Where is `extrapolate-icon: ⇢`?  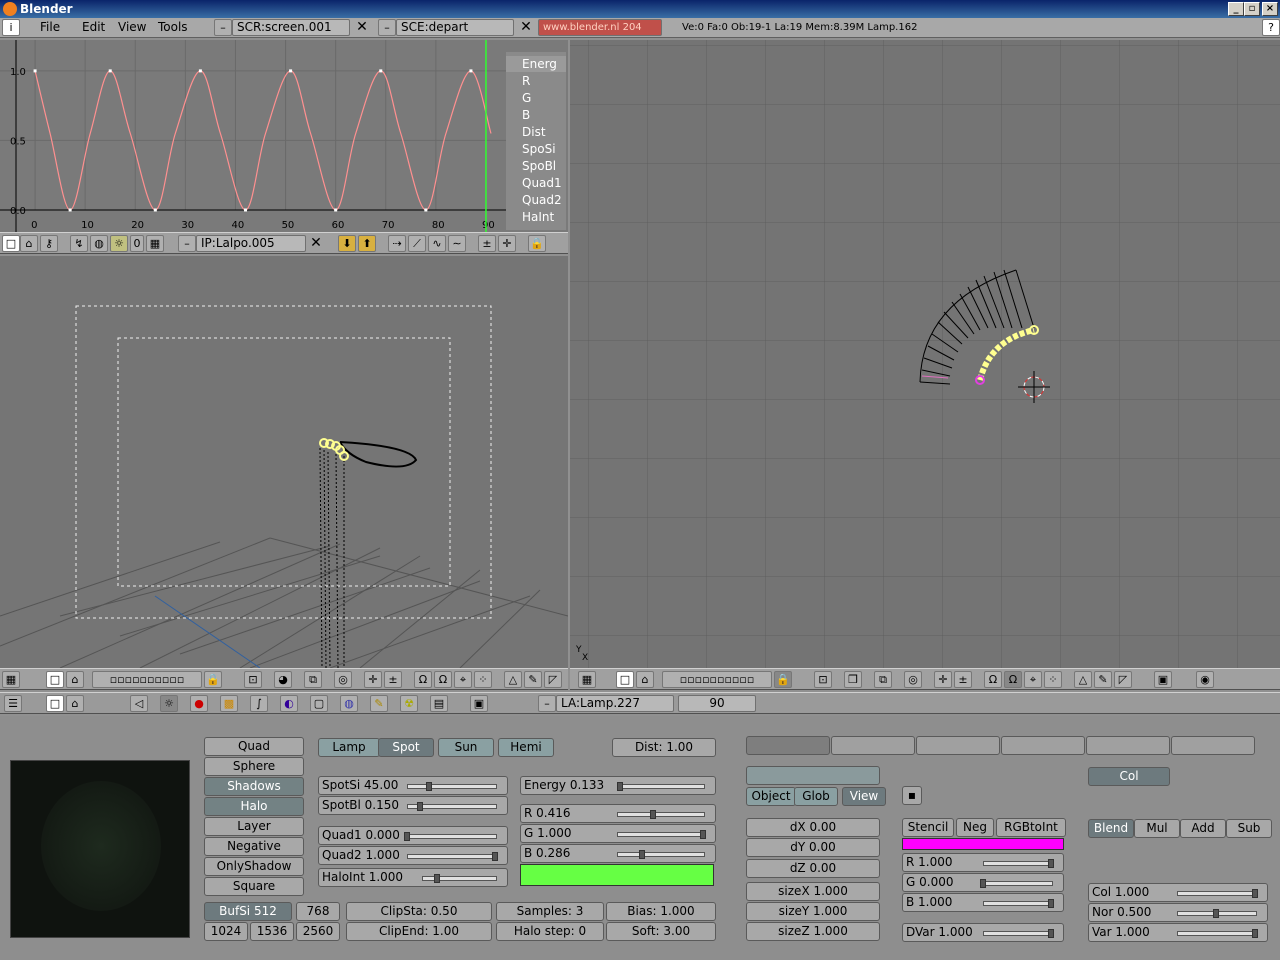 extrapolate-icon: ⇢ is located at coordinates (397, 243).